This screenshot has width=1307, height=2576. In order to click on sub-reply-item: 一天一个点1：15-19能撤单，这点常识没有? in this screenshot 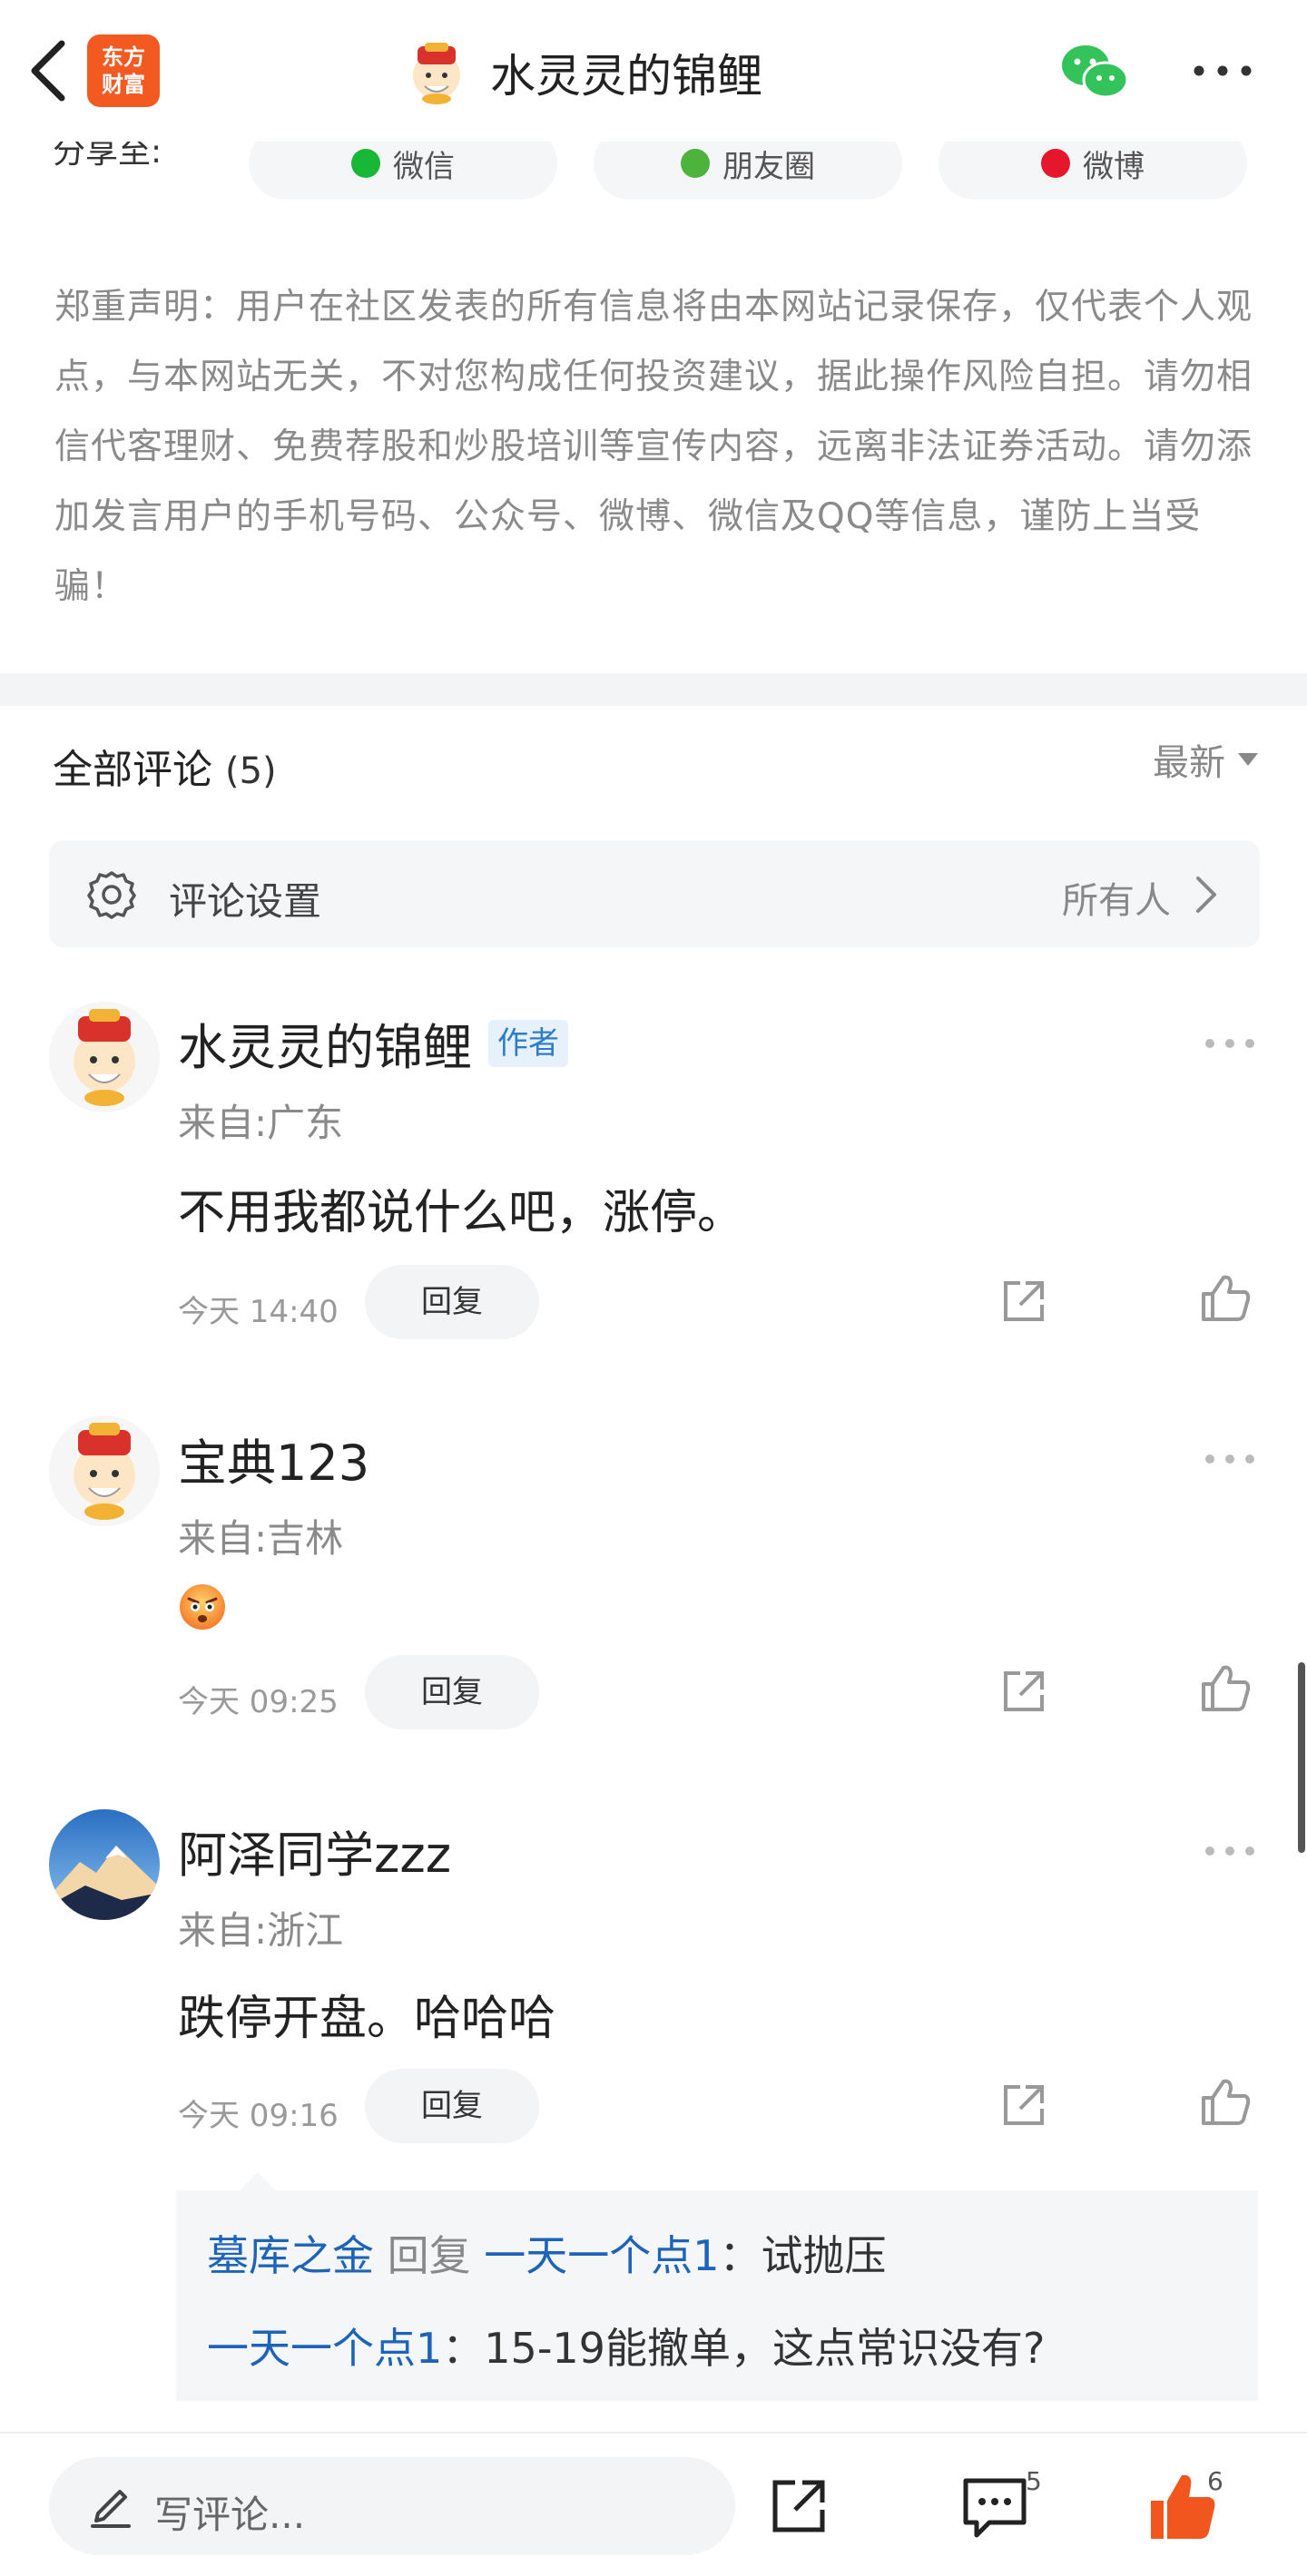, I will do `click(626, 2345)`.